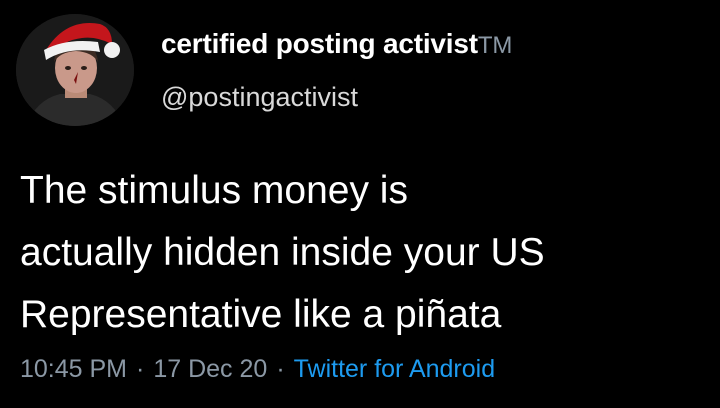 This screenshot has width=720, height=408. Describe the element at coordinates (282, 252) in the screenshot. I see `tweet-line: actually hidden inside your US` at that location.